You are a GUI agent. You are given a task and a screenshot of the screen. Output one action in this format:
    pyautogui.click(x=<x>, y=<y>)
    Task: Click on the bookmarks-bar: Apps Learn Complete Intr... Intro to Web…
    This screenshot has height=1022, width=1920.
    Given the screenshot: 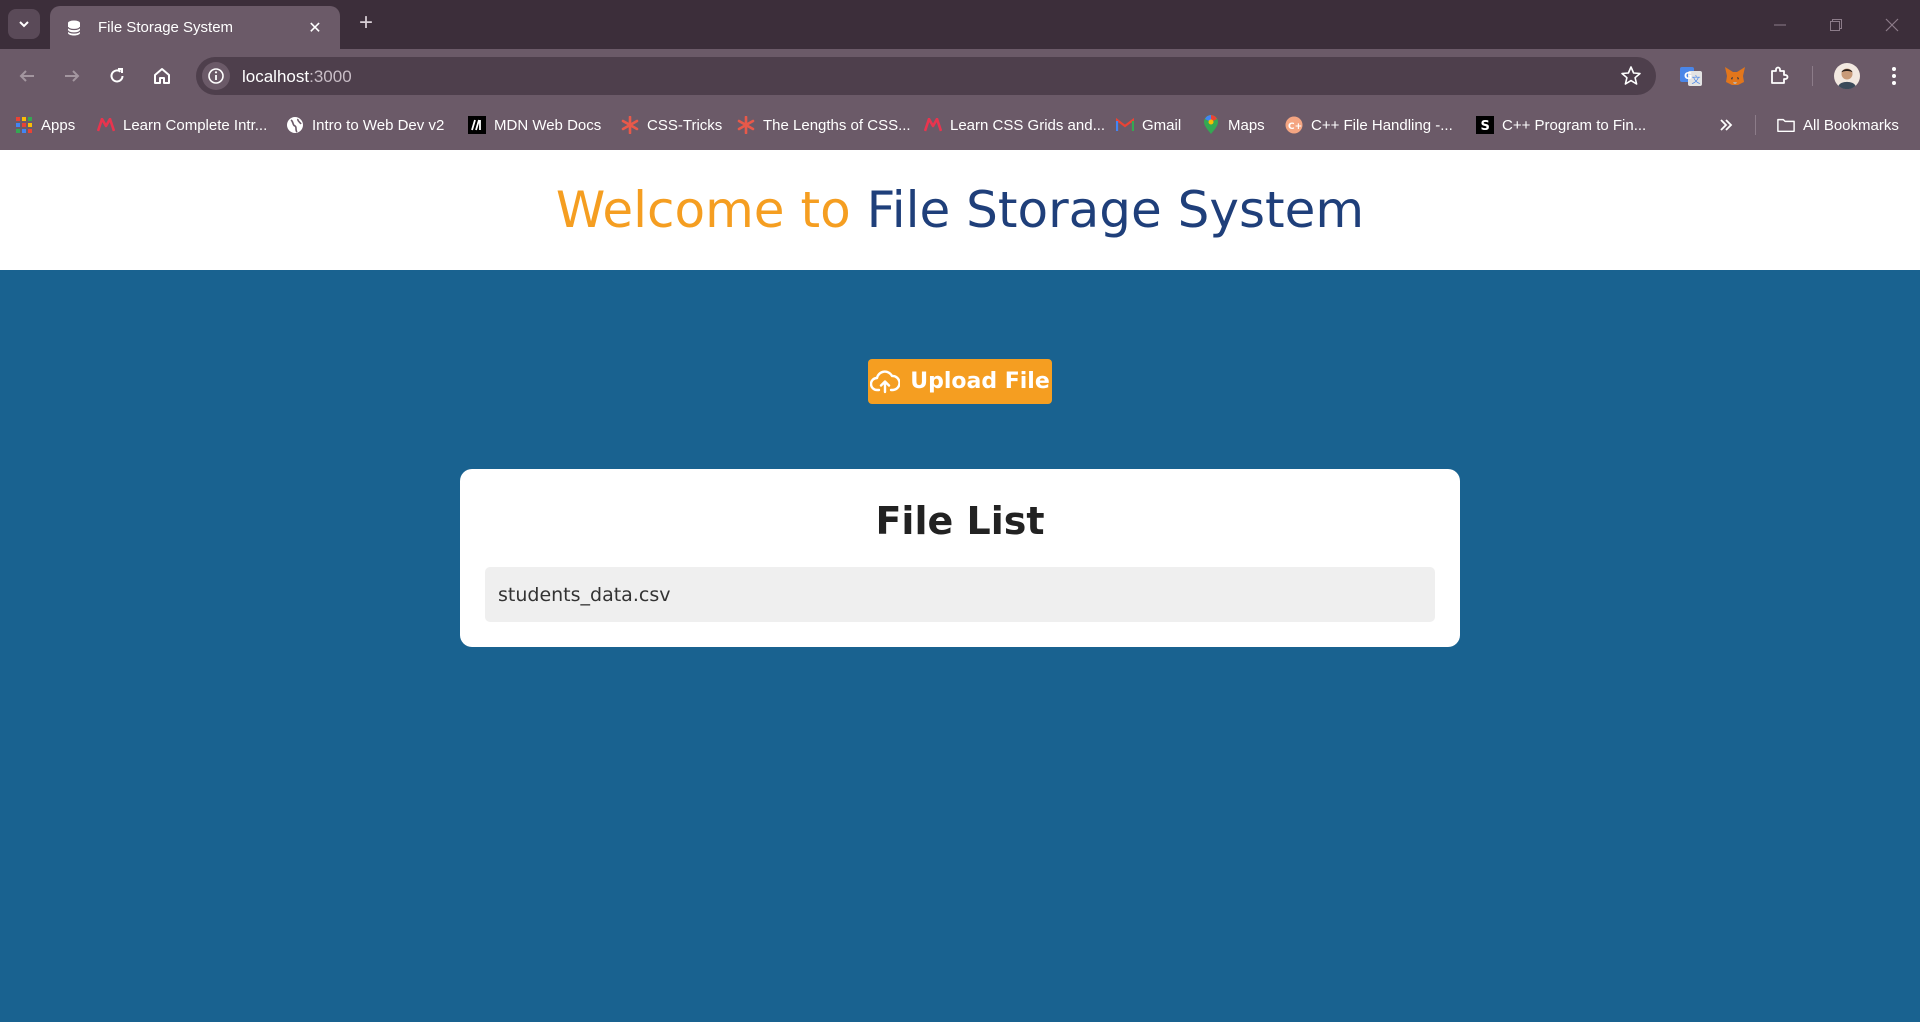 What is the action you would take?
    pyautogui.click(x=960, y=125)
    